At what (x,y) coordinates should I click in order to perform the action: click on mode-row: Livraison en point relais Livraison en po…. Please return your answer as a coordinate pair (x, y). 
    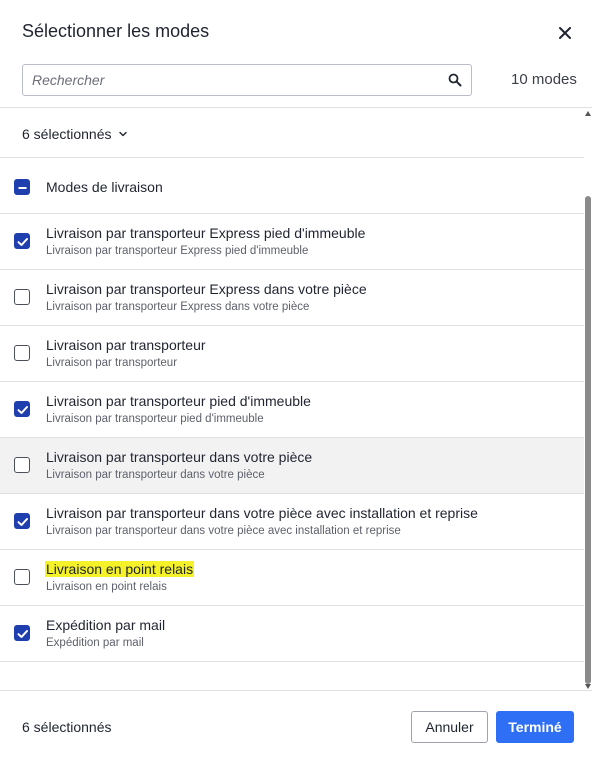
    Looking at the image, I should click on (292, 578).